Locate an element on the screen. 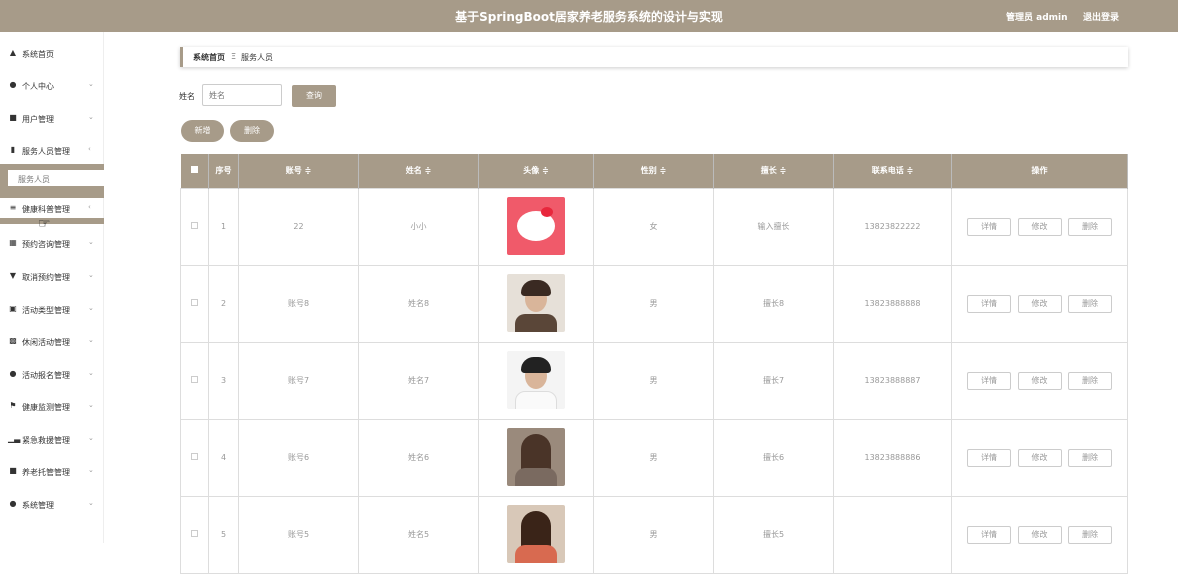 The width and height of the screenshot is (1178, 574). column-header: 性别 ≑ is located at coordinates (653, 171).